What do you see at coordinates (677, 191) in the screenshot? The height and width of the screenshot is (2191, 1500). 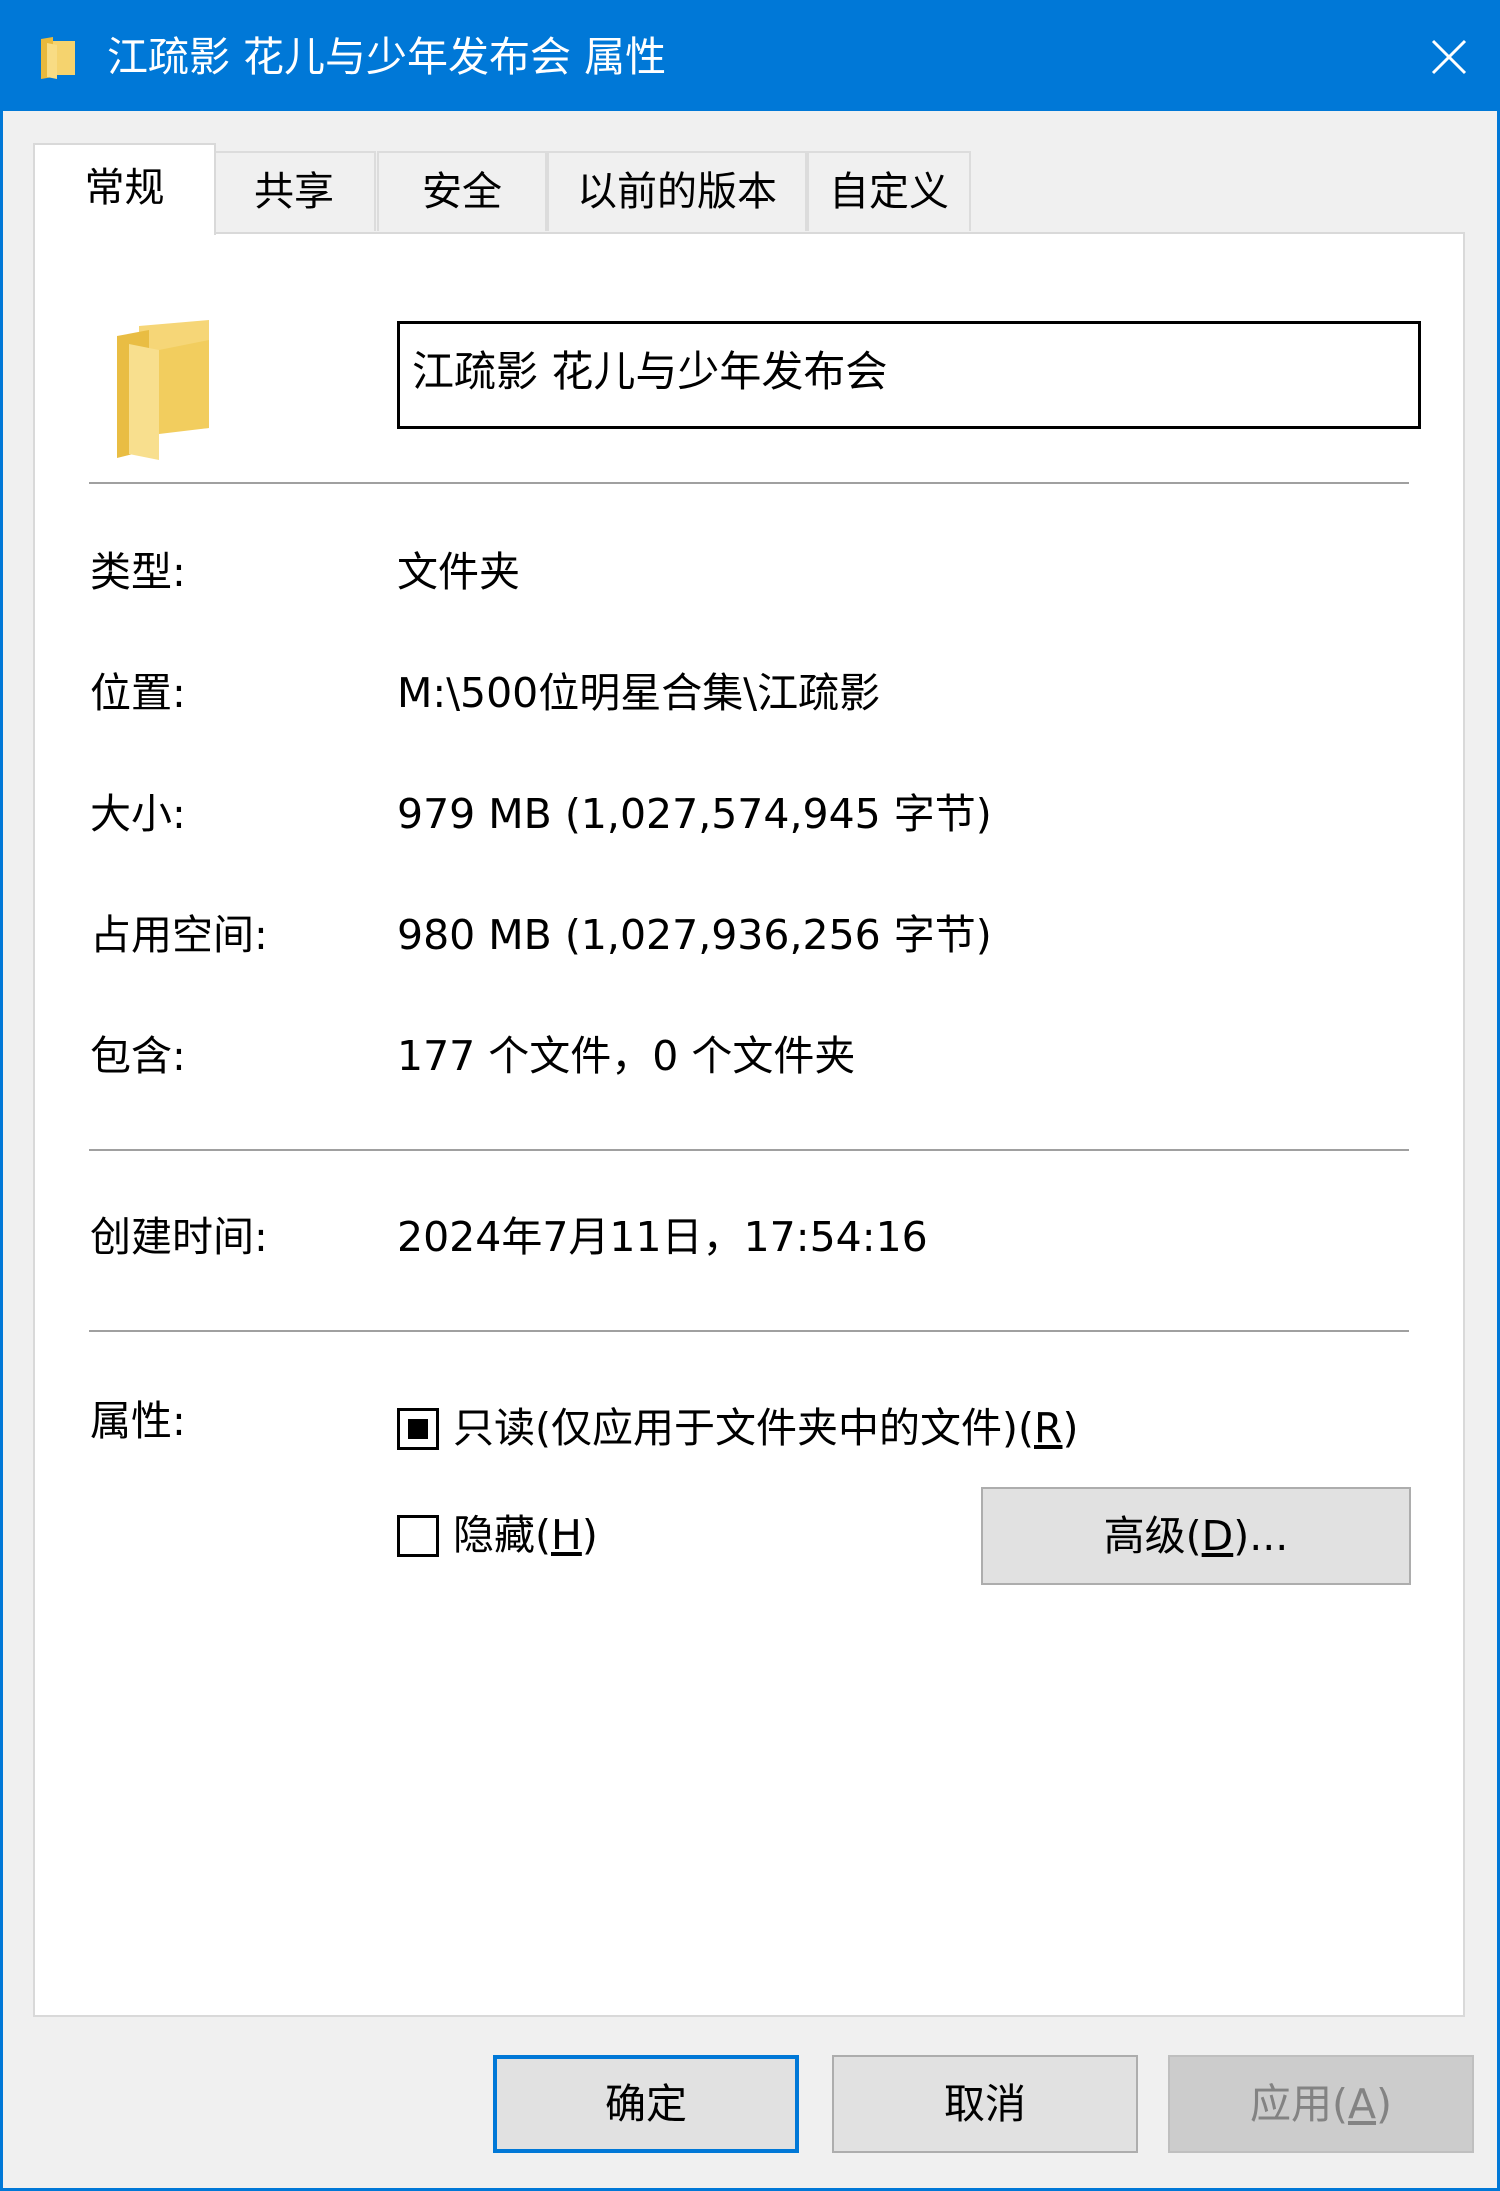 I see `tab-previous-versions: 以前的版本` at bounding box center [677, 191].